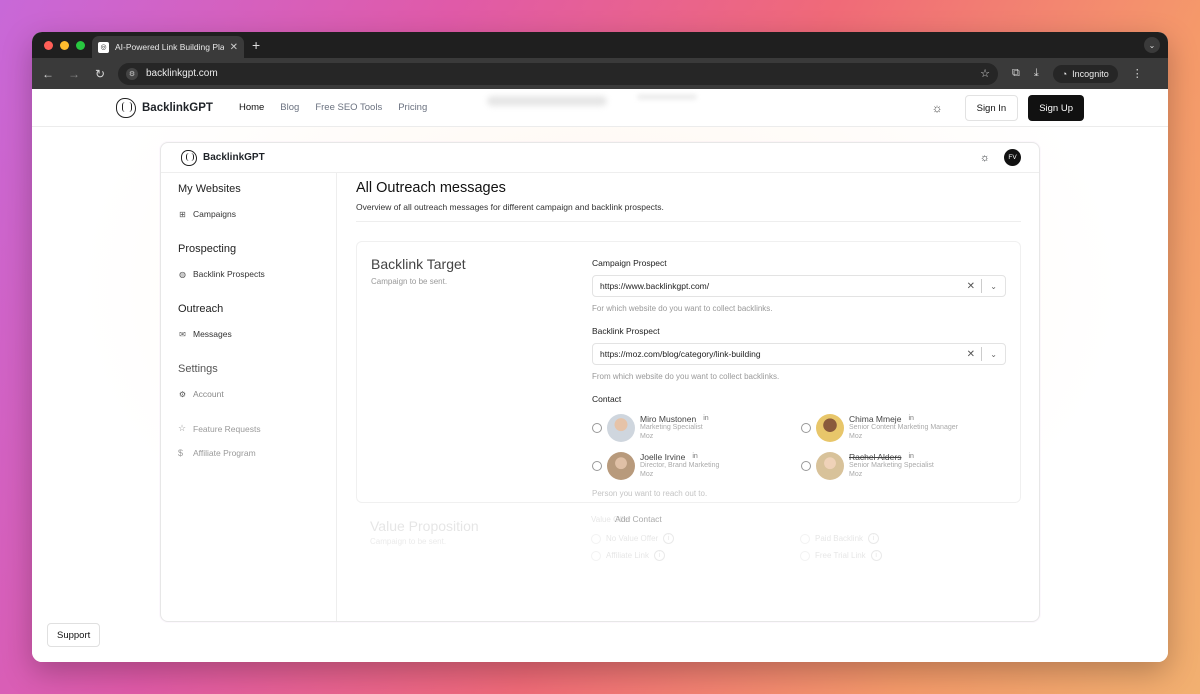 This screenshot has height=694, width=1200. What do you see at coordinates (607, 399) in the screenshot?
I see `contact-label: Contact` at bounding box center [607, 399].